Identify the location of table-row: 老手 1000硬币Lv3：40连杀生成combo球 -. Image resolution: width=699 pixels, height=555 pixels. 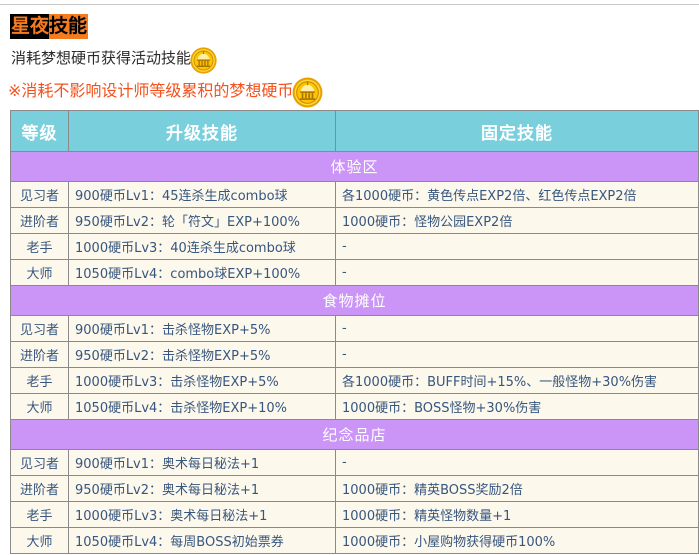
(354, 246).